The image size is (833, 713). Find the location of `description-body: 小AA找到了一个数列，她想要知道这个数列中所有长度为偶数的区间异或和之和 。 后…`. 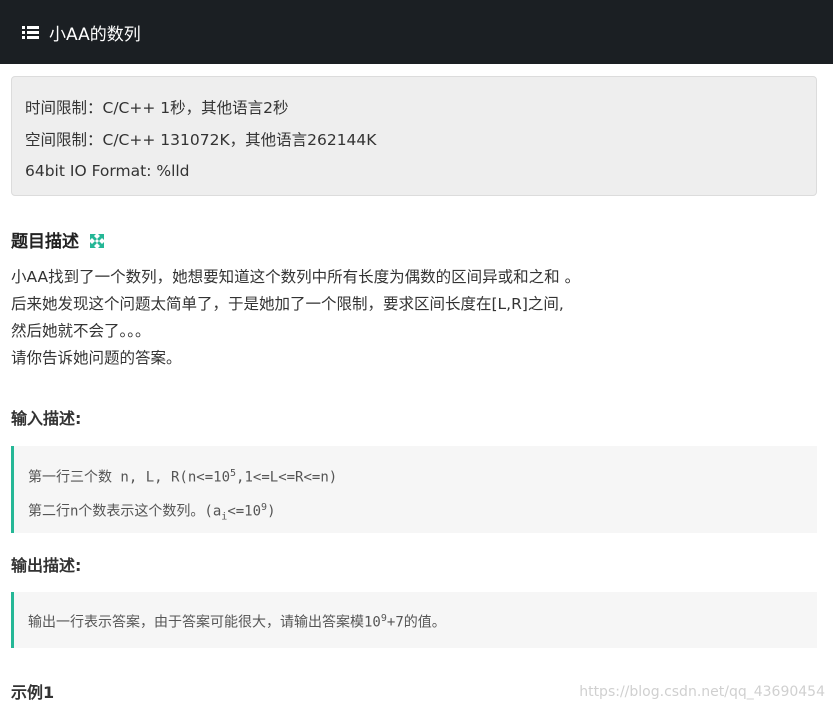

description-body: 小AA找到了一个数列，她想要知道这个数列中所有长度为偶数的区间异或和之和 。 后… is located at coordinates (295, 318).